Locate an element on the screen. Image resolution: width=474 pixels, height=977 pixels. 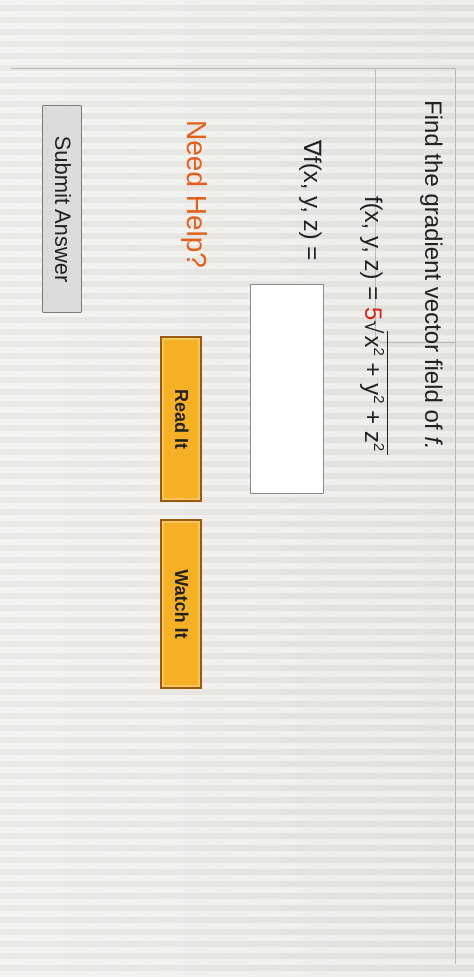
answer-input is located at coordinates (287, 389).